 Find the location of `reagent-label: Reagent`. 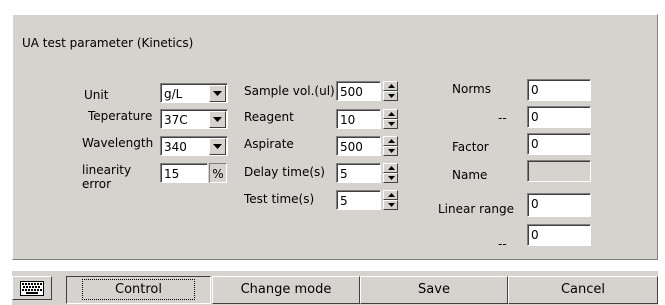

reagent-label: Reagent is located at coordinates (269, 117).